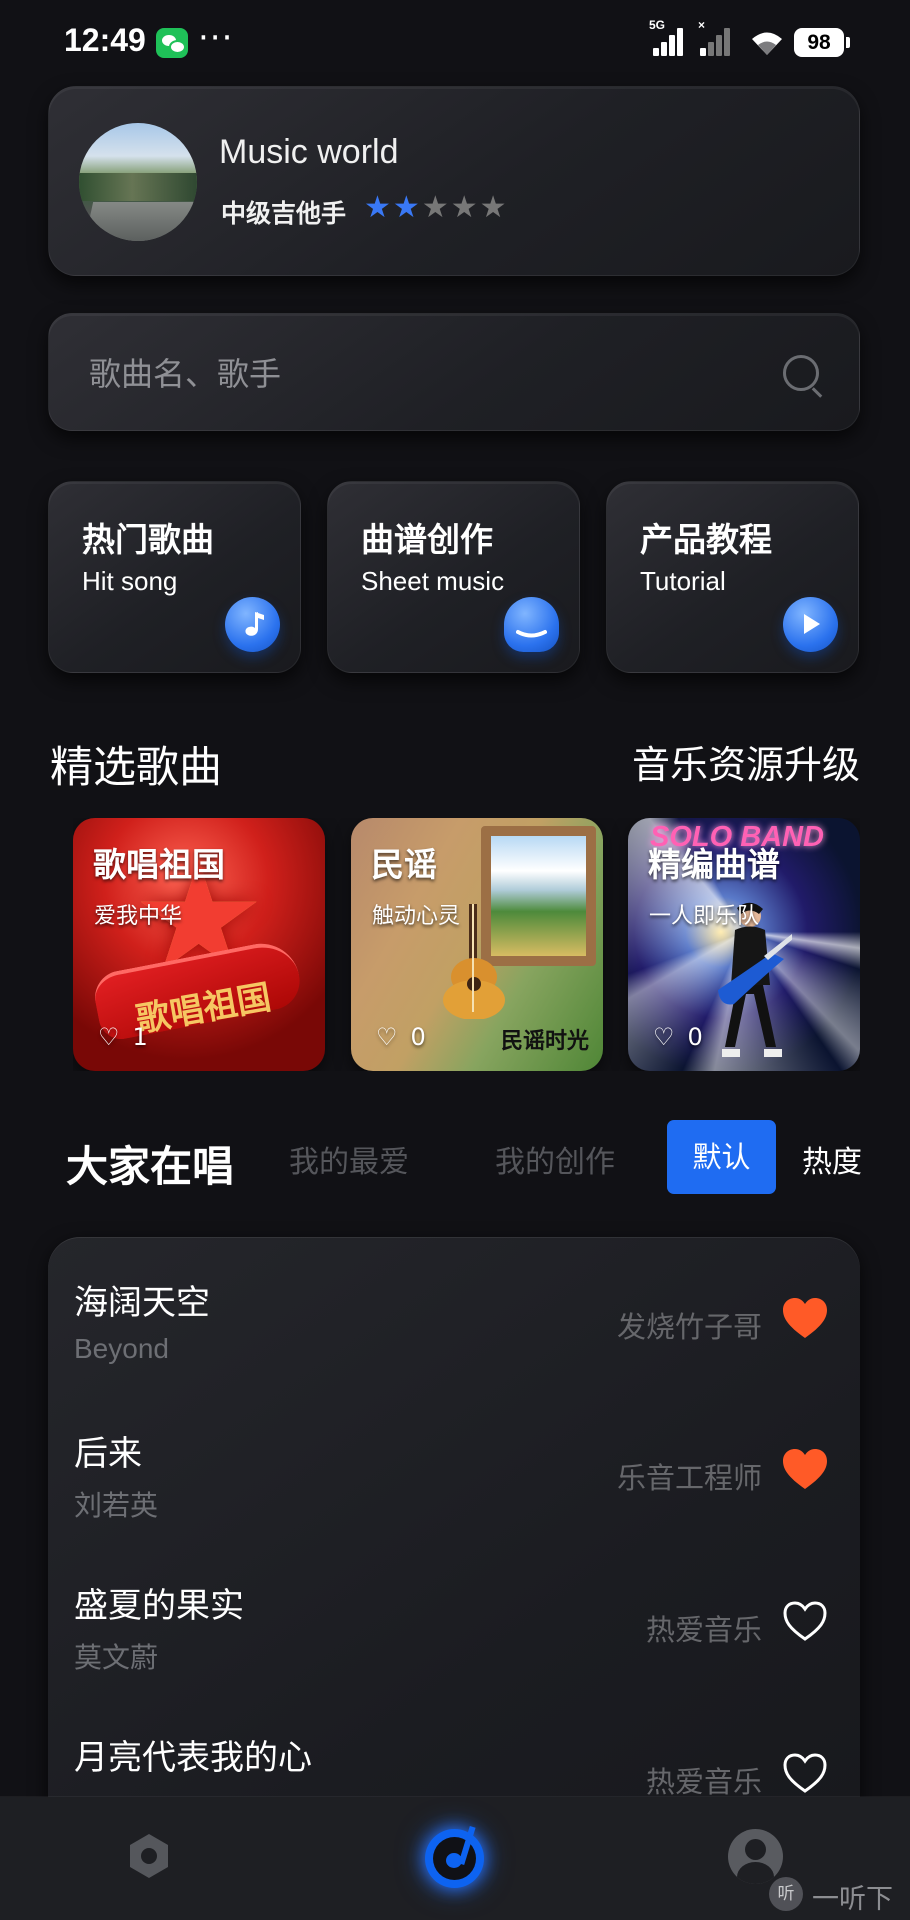  I want to click on music-note-icon, so click(252, 624).